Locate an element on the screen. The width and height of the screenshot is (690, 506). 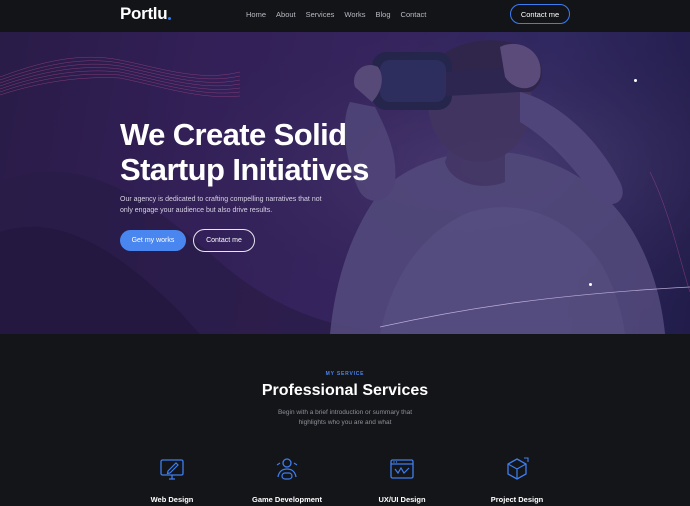
get-my-works-button: Get my works is located at coordinates (153, 240).